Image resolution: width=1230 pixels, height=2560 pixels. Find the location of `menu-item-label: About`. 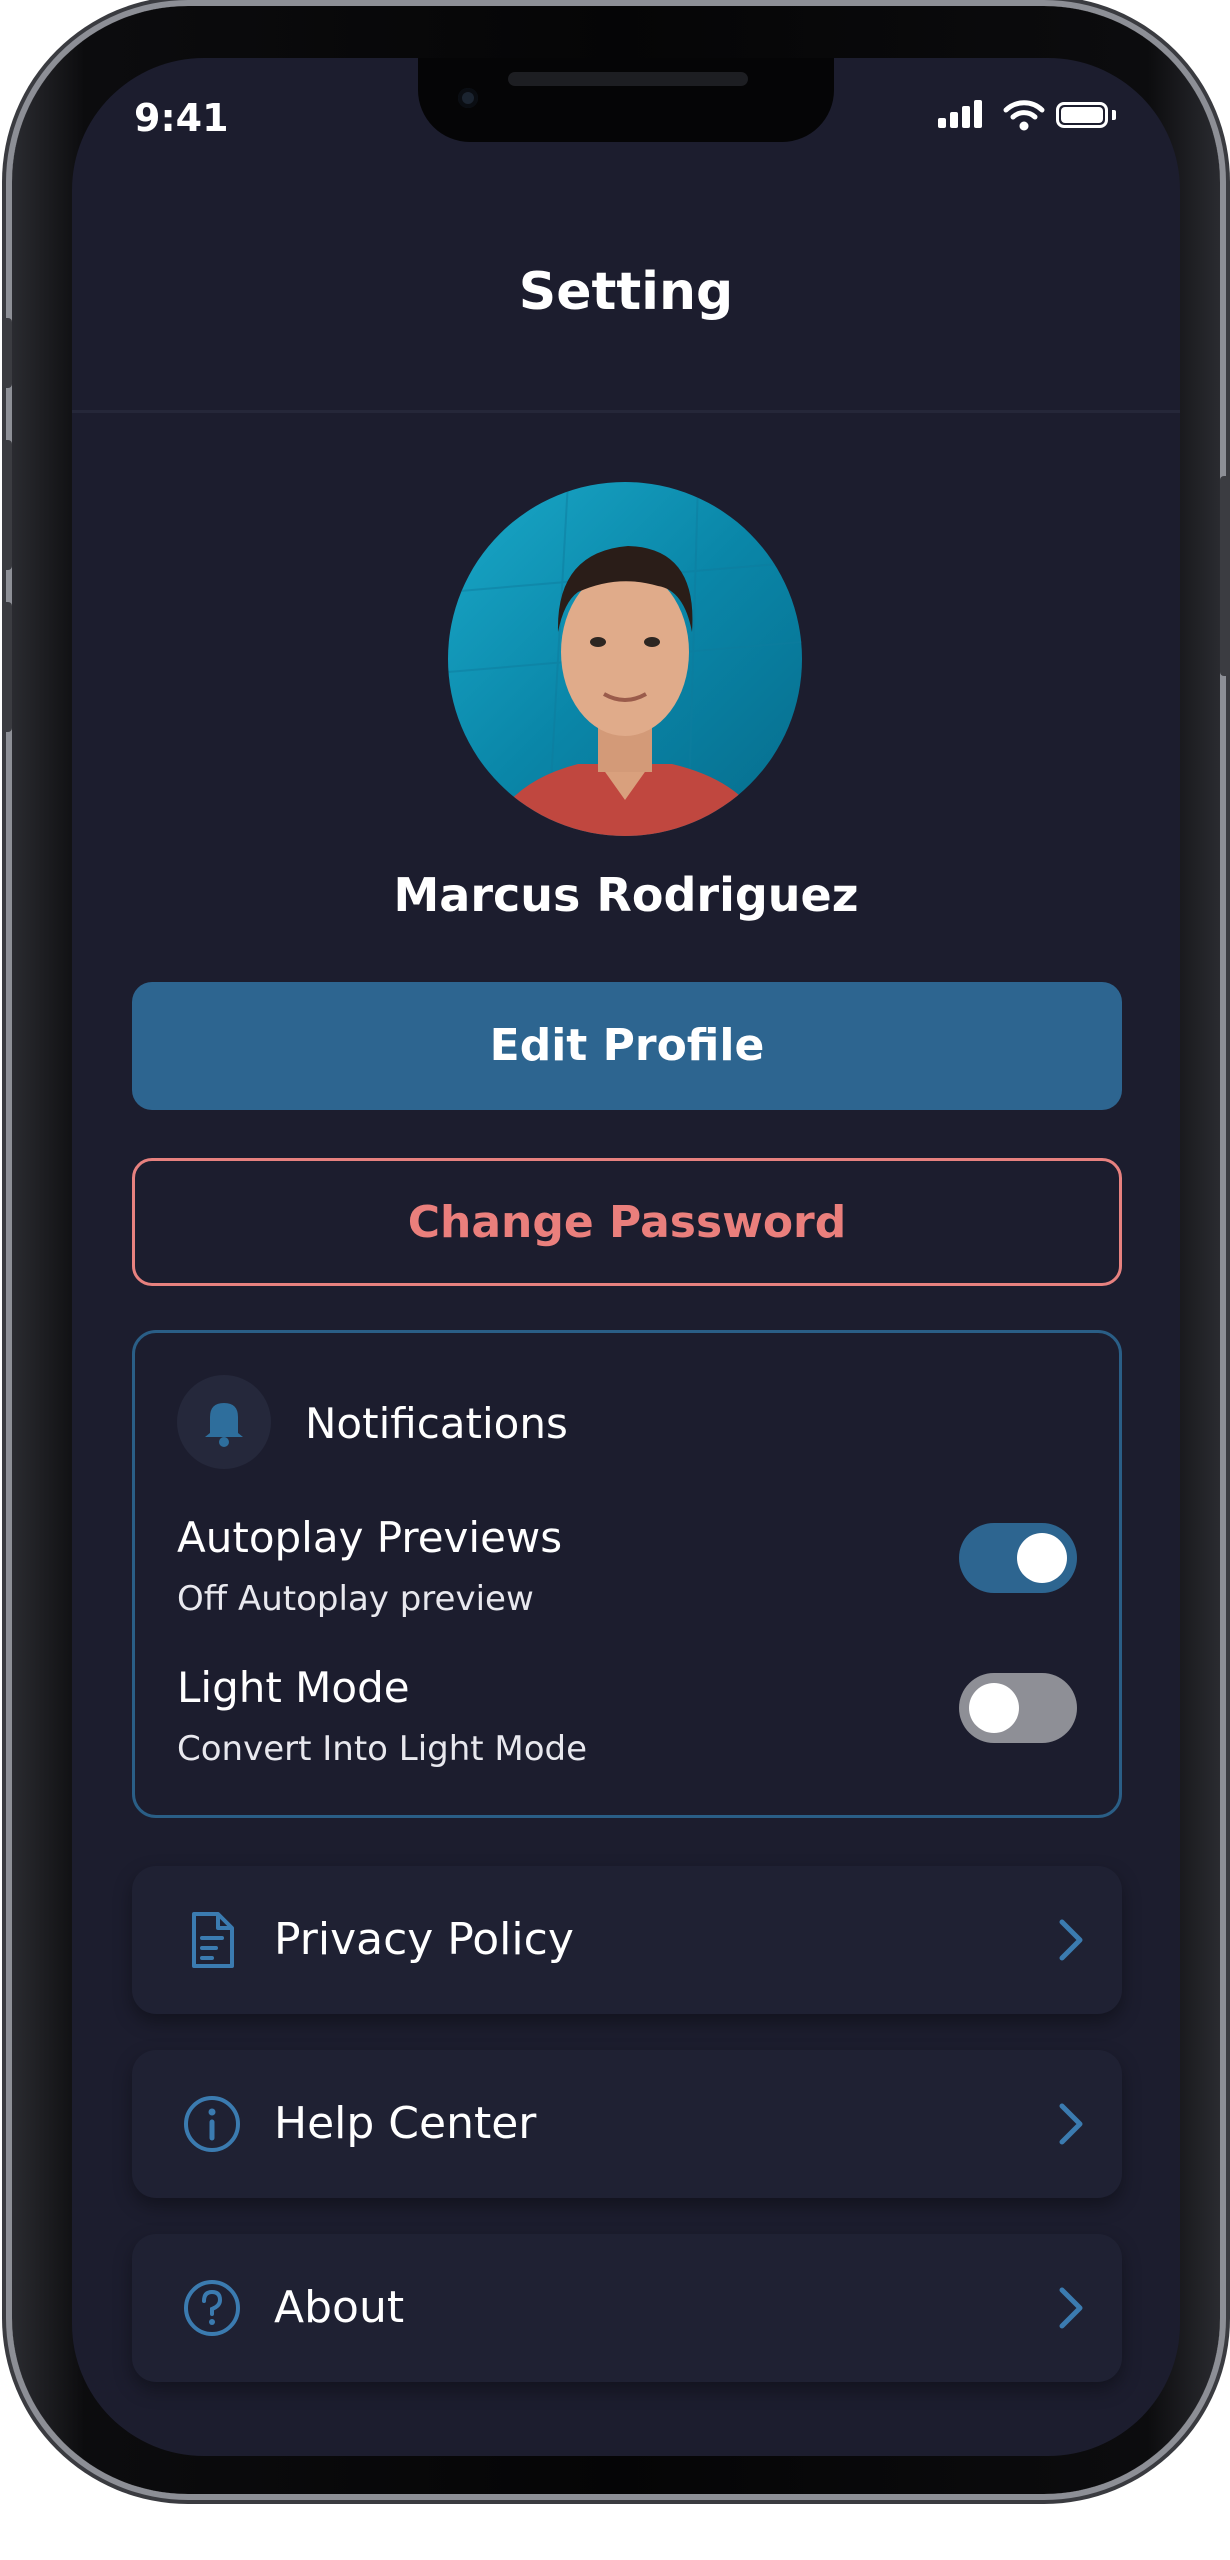

menu-item-label: About is located at coordinates (339, 2307).